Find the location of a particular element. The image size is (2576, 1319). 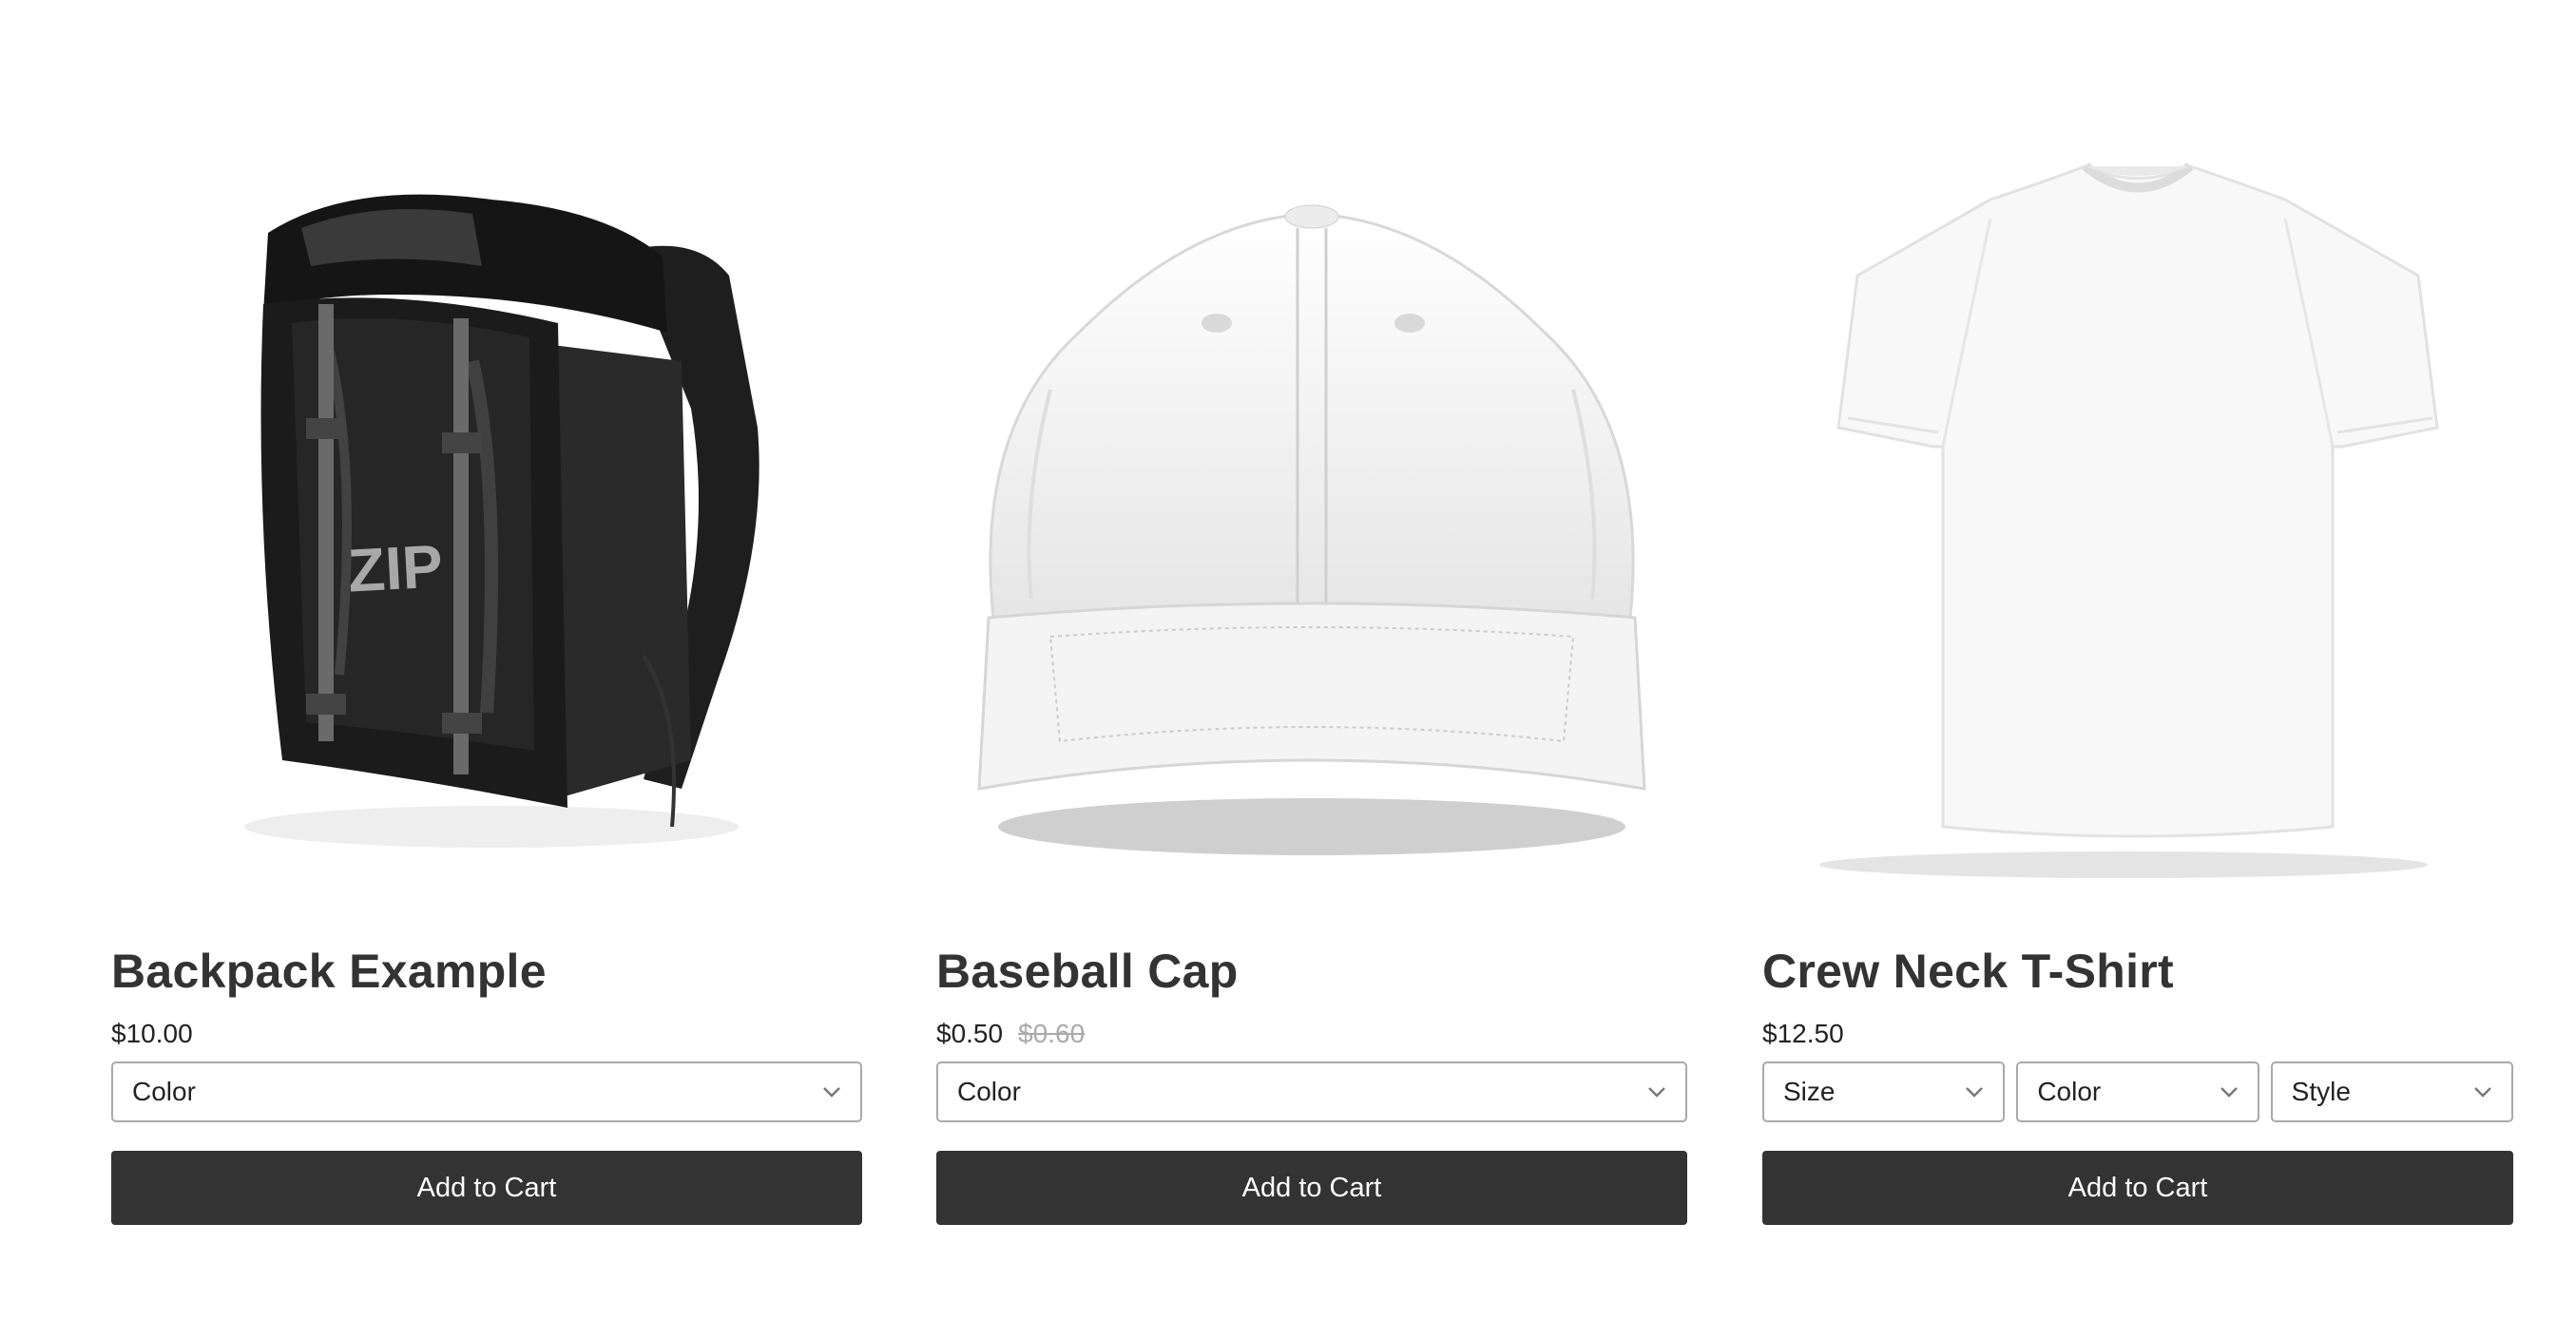

product-price-row: $12.50 is located at coordinates (1803, 1034).